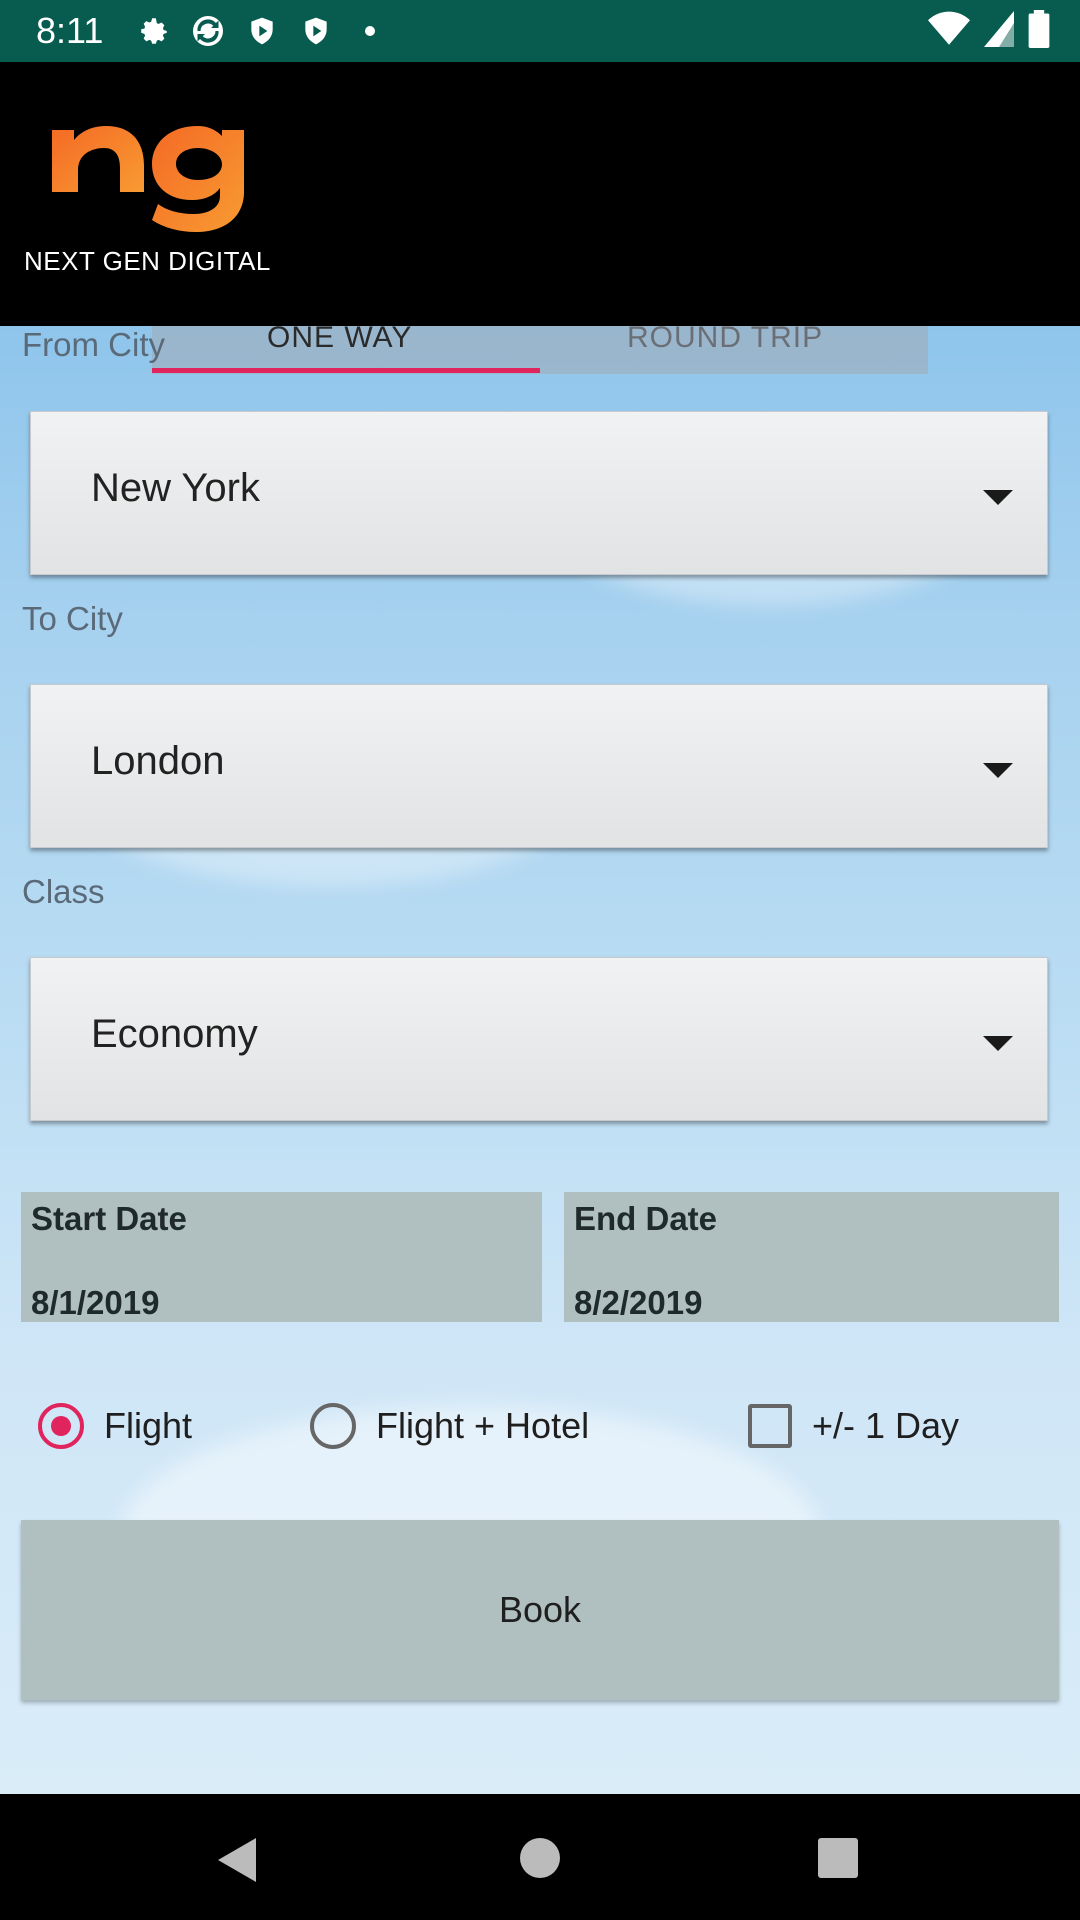 The width and height of the screenshot is (1080, 1920). Describe the element at coordinates (72, 618) in the screenshot. I see `to-city-label: To City` at that location.